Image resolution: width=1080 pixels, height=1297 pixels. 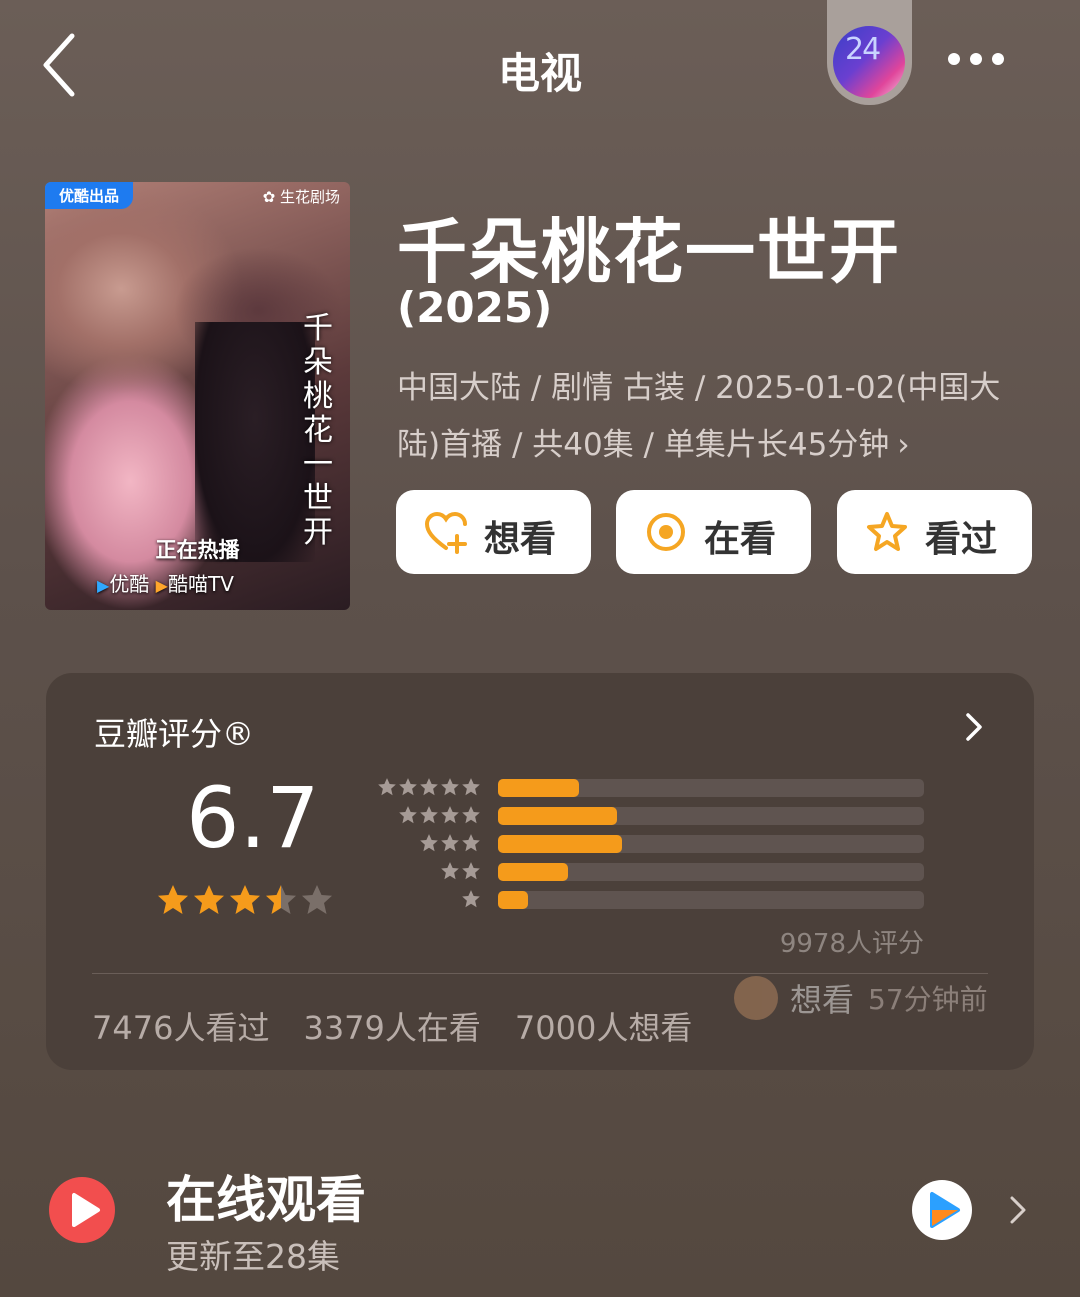 I want to click on rating-card-title: 豆瓣评分®, so click(x=174, y=734).